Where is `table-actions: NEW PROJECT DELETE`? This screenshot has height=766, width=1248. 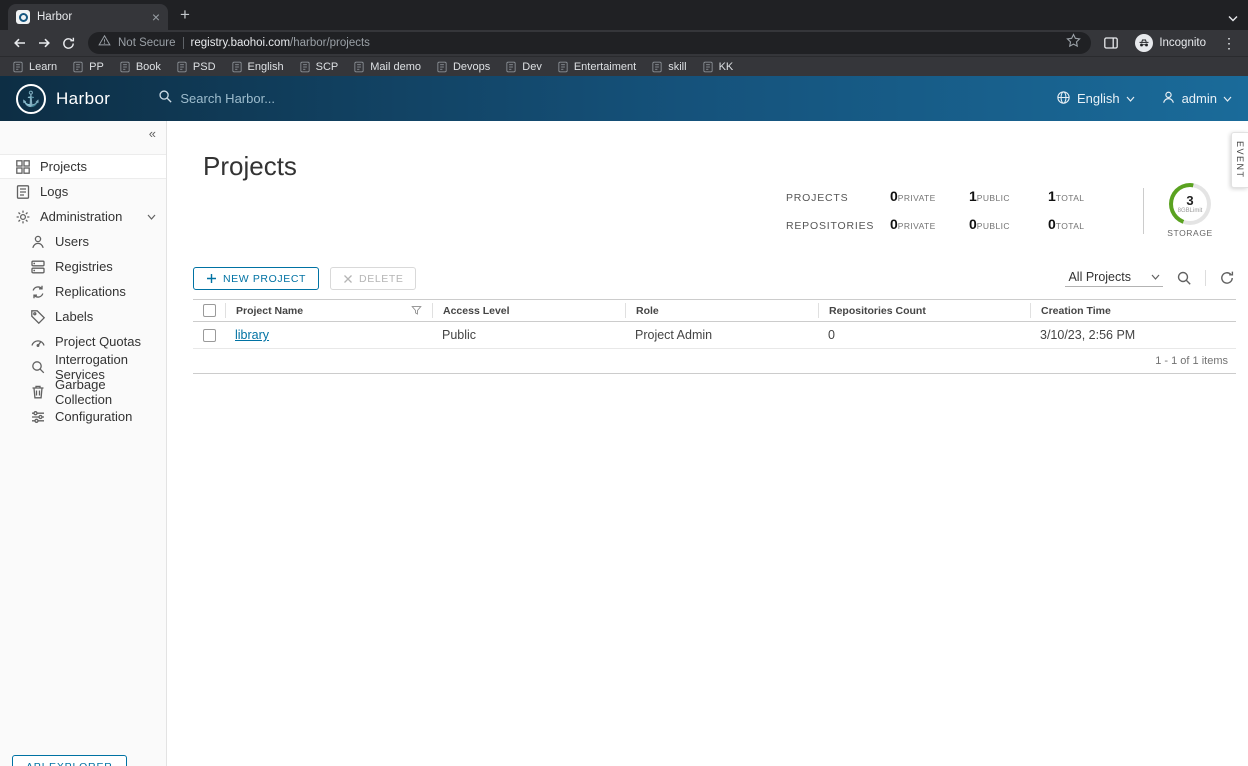 table-actions: NEW PROJECT DELETE is located at coordinates (305, 278).